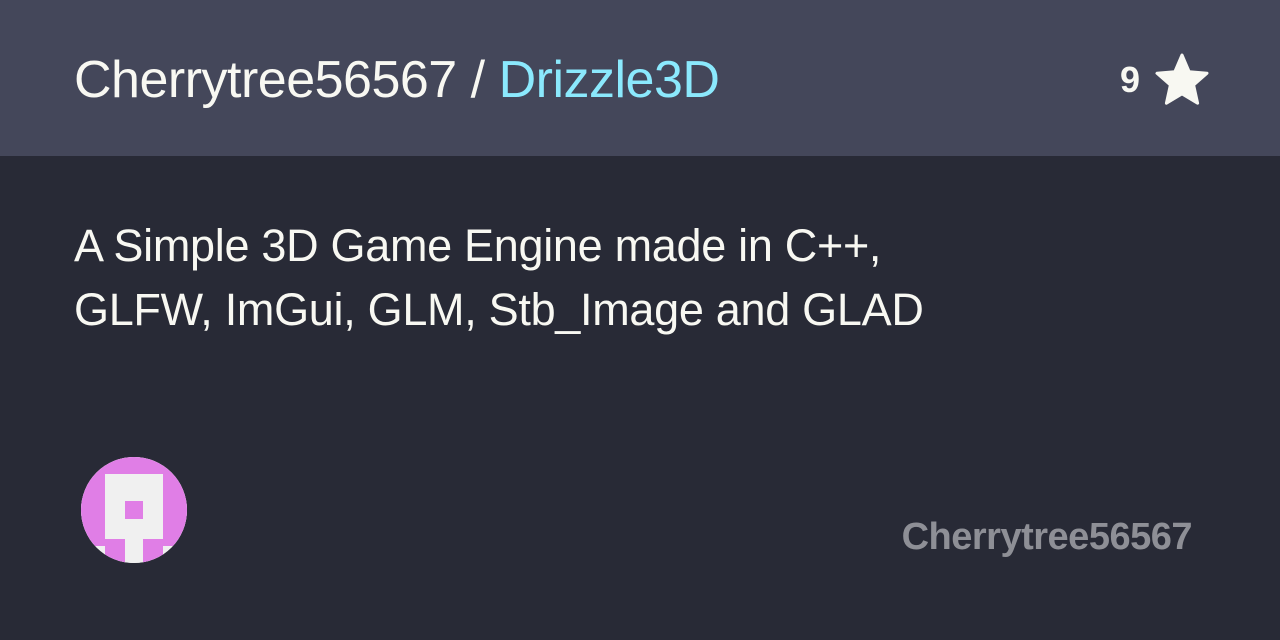  Describe the element at coordinates (1129, 79) in the screenshot. I see `star-count: 9` at that location.